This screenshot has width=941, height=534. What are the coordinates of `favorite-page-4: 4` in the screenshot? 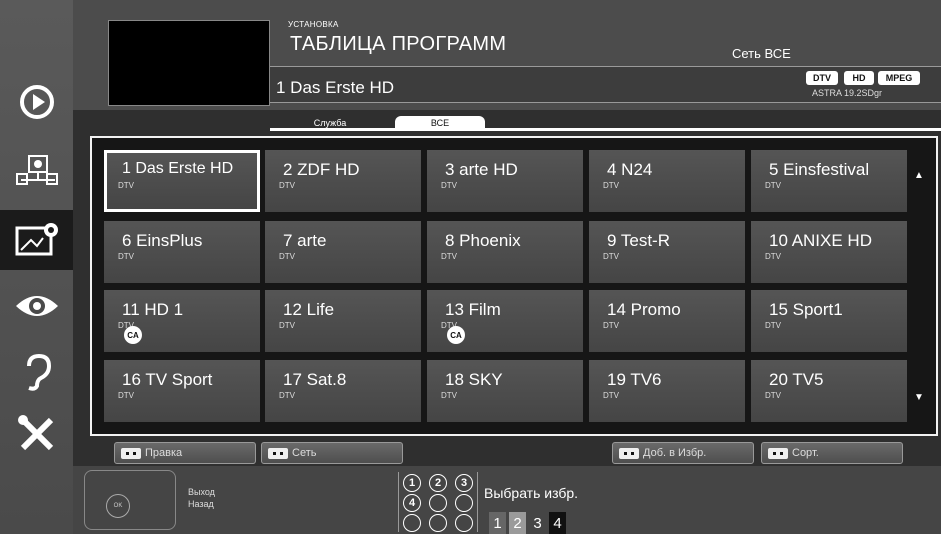 It's located at (557, 523).